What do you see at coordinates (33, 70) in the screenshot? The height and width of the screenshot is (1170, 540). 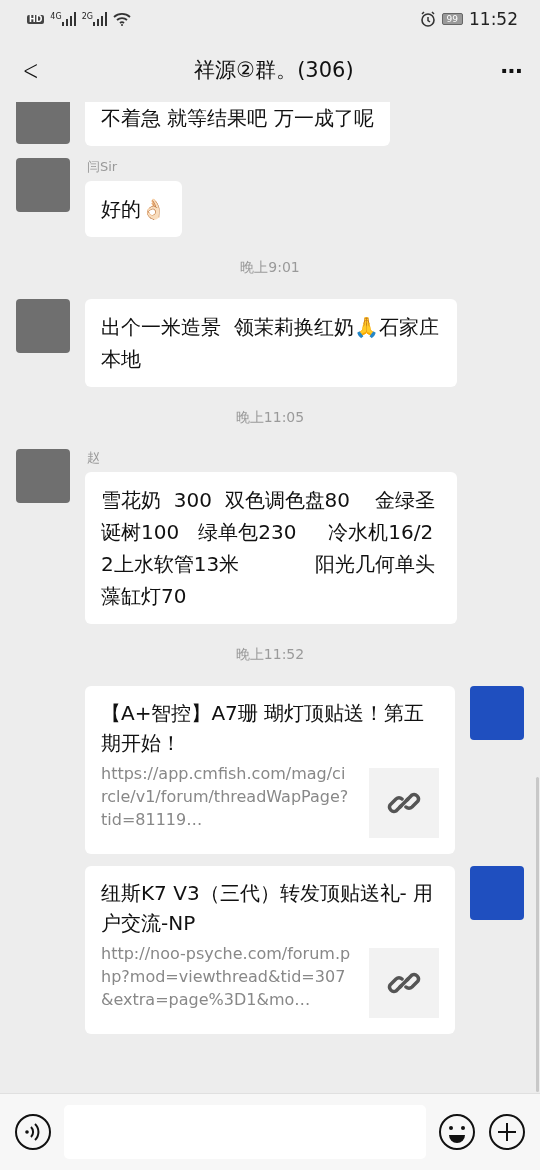 I see `back-button: <` at bounding box center [33, 70].